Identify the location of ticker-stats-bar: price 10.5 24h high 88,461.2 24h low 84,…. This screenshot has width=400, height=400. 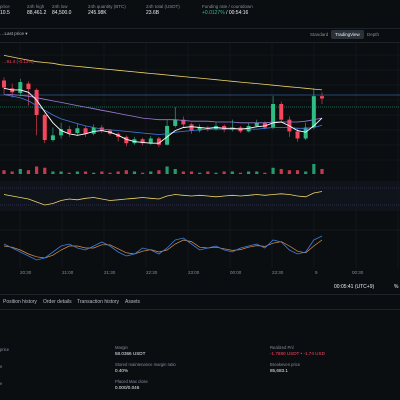
(200, 14).